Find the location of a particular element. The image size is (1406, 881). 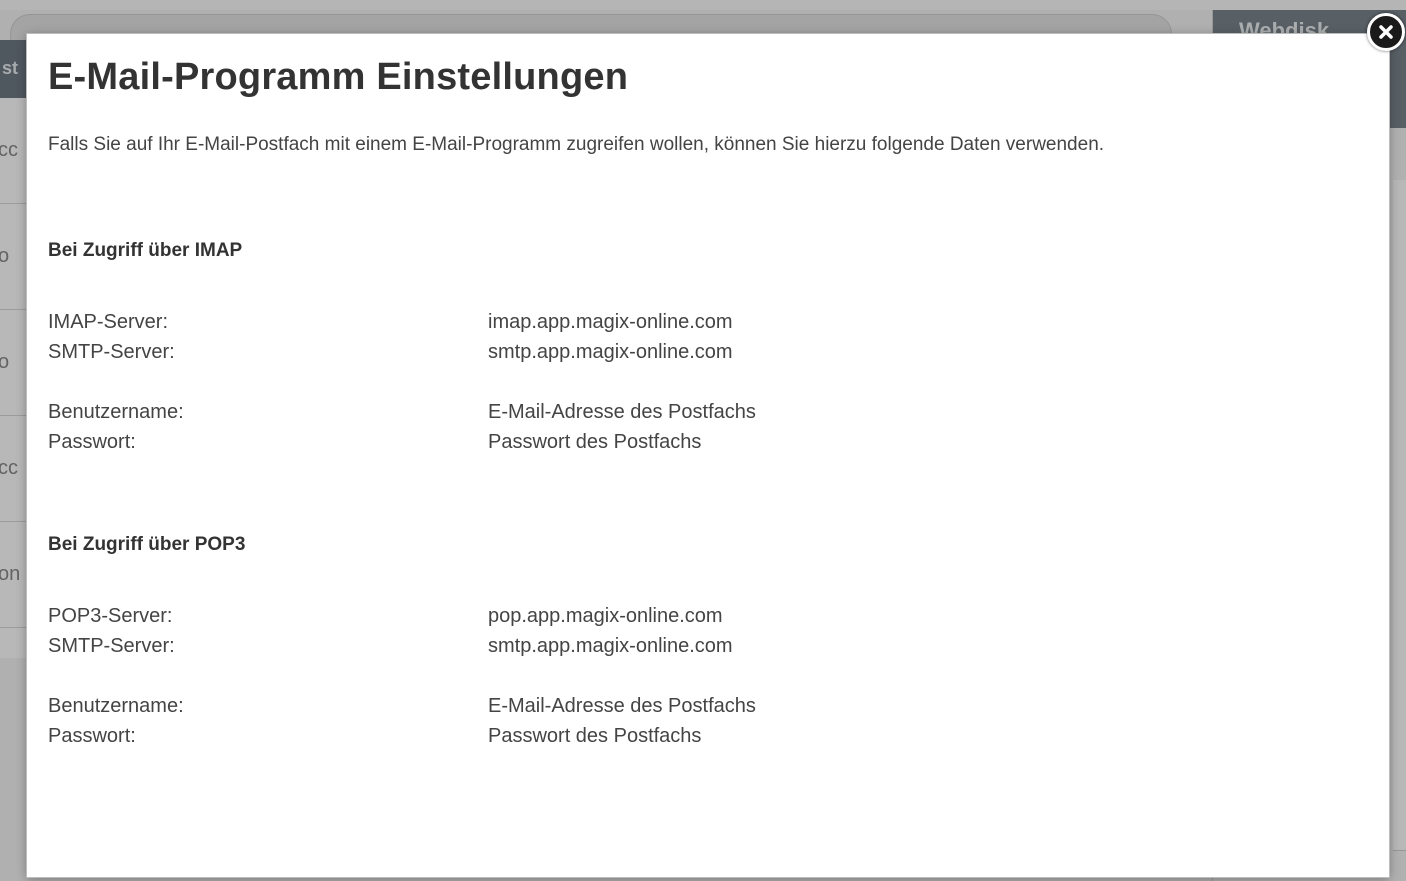

close-dialog-button is located at coordinates (1386, 32).